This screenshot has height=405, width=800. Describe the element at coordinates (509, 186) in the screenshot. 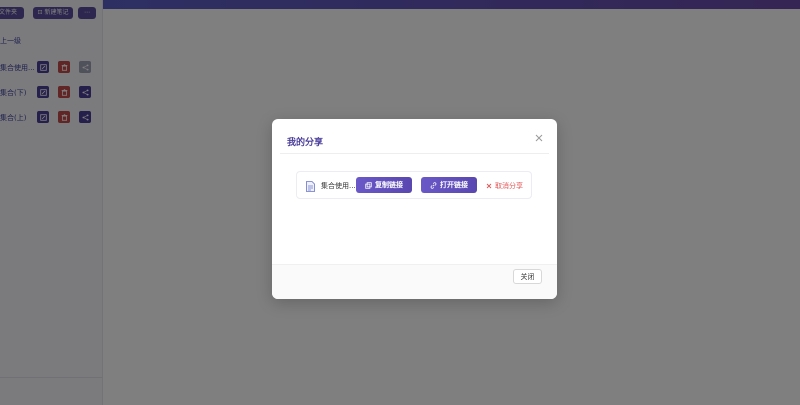

I see `cancel-share-label: 取消分享` at that location.